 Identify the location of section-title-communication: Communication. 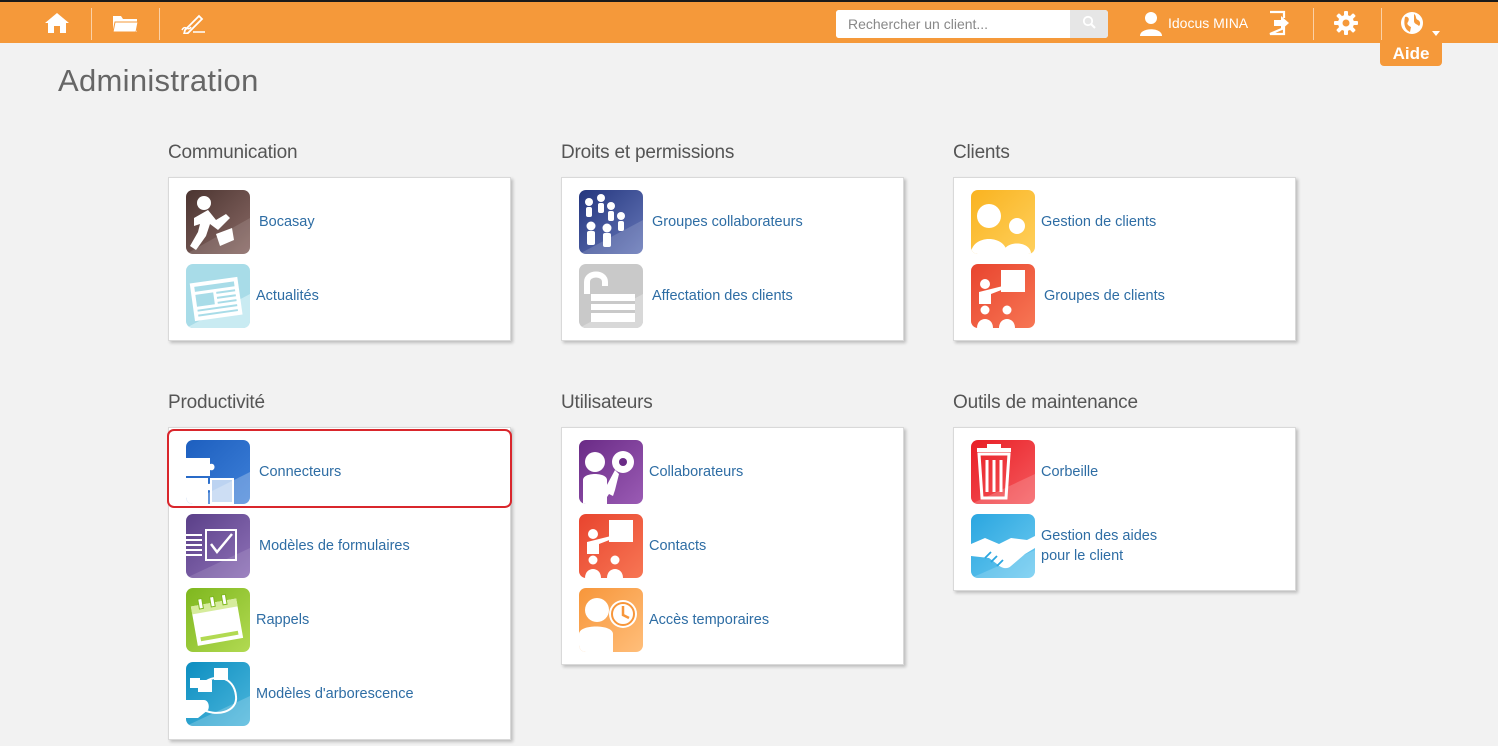
(233, 152).